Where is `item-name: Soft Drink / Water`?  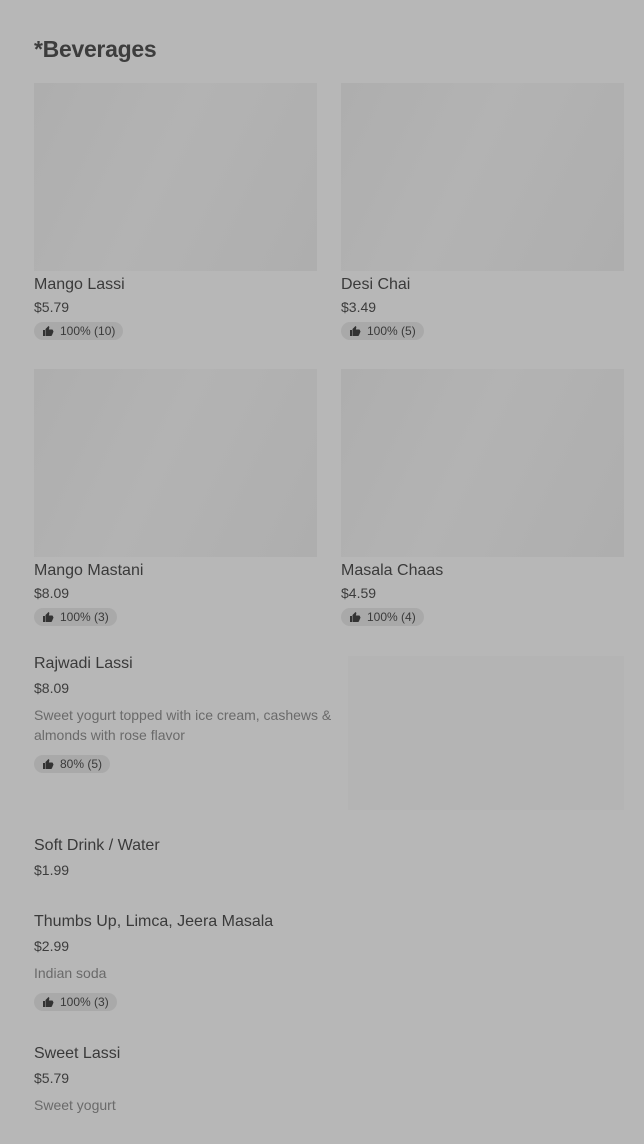 item-name: Soft Drink / Water is located at coordinates (97, 845).